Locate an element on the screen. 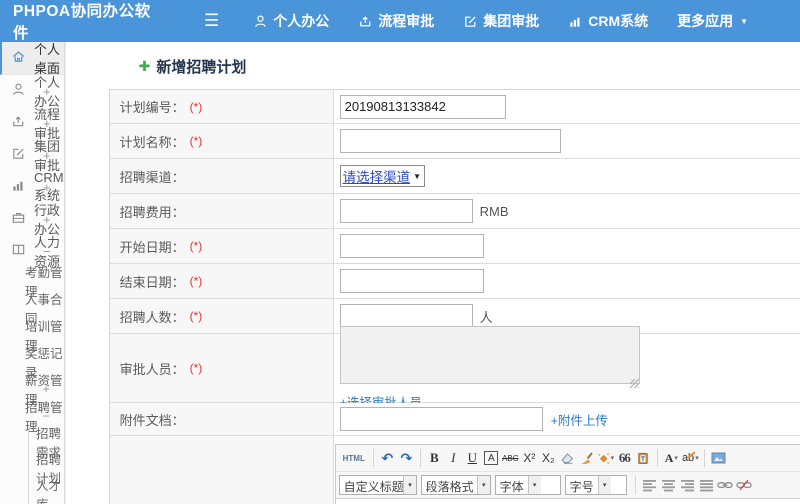 The image size is (800, 504). sidebar-item-group-approval: 集团审批 + is located at coordinates (32, 156).